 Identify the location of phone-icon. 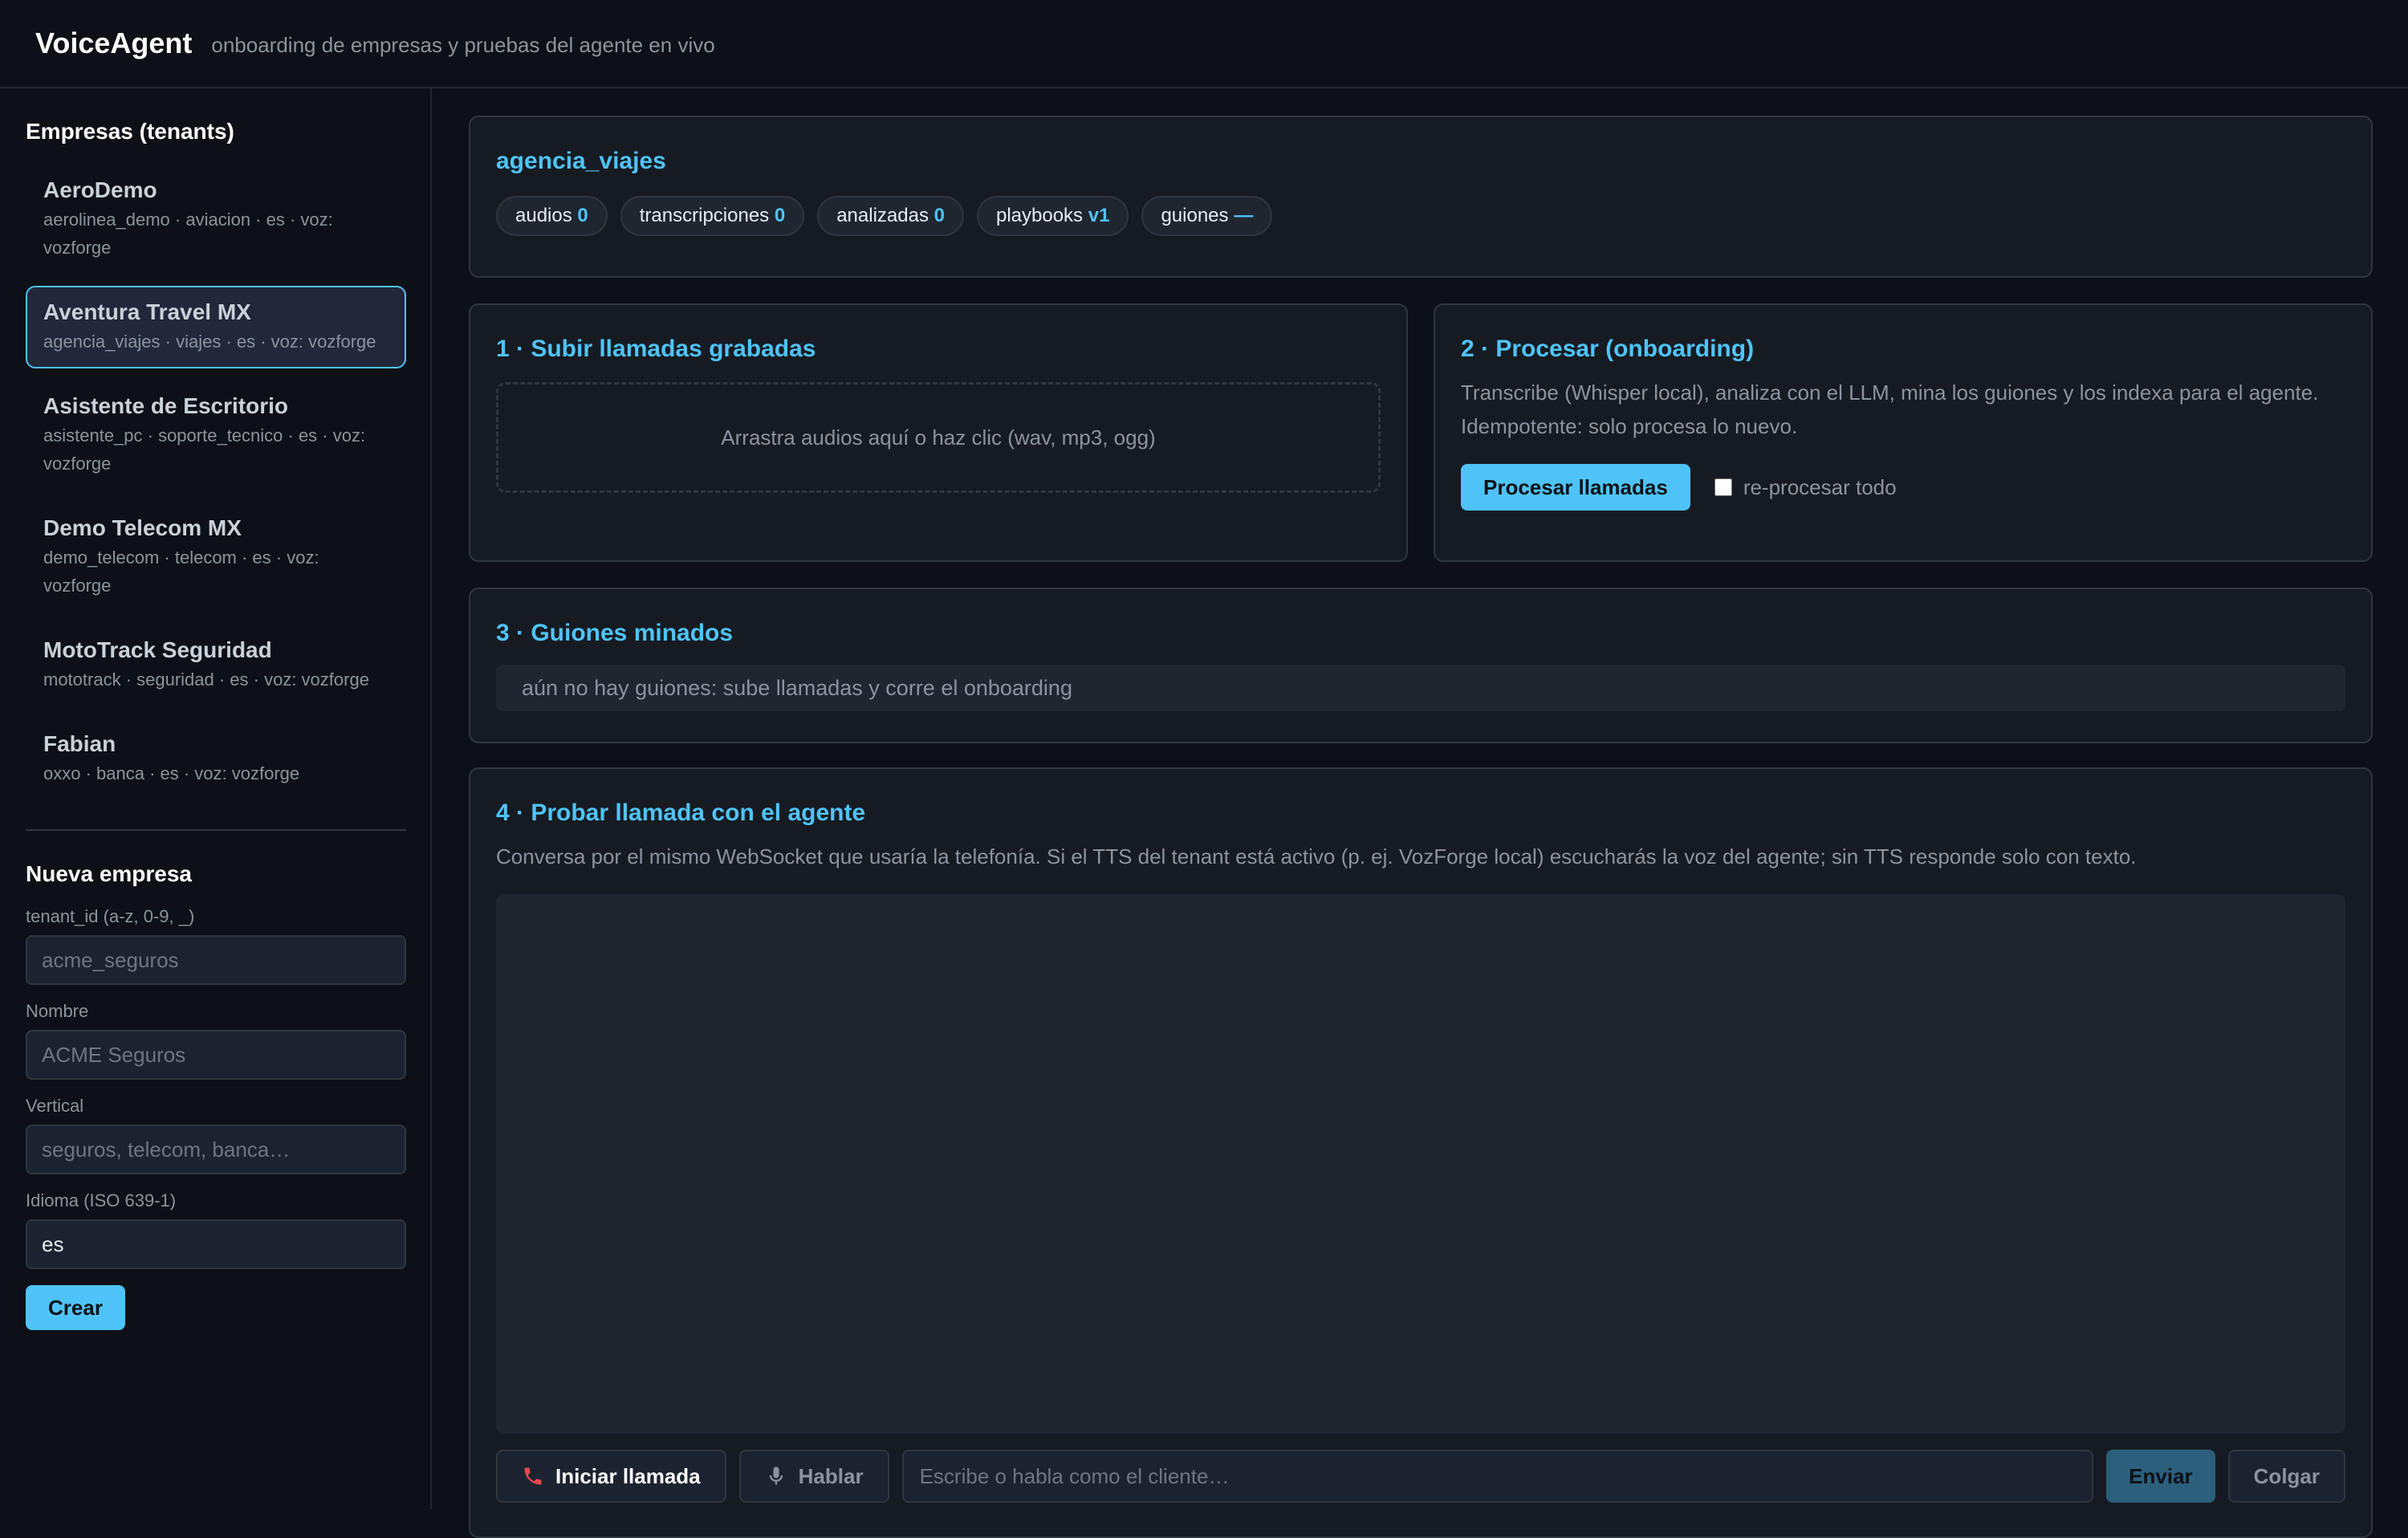
(533, 1476).